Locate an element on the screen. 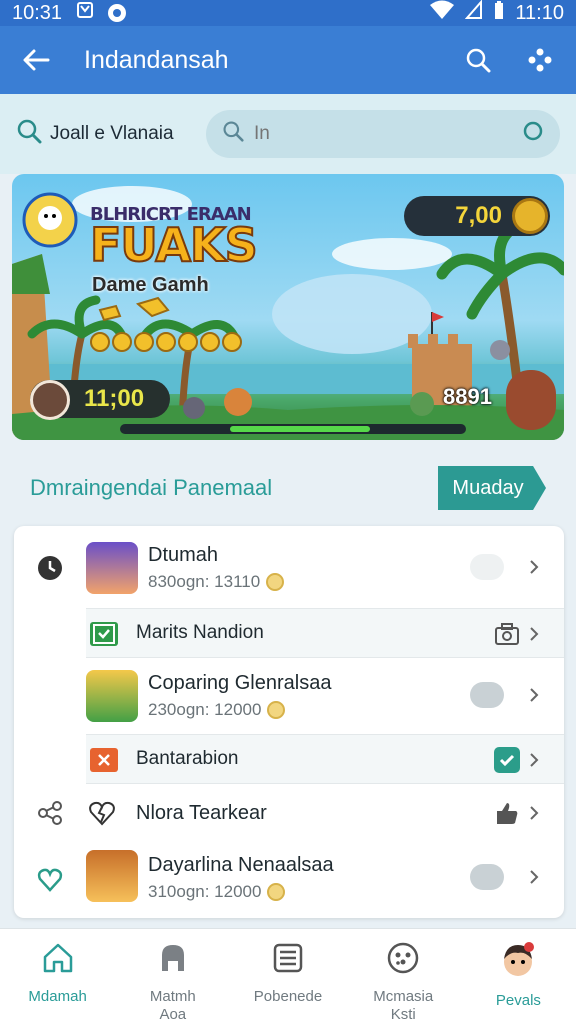 The image size is (576, 1024). list-item-subtitle-text: 230ogn: 12000 is located at coordinates (205, 709).